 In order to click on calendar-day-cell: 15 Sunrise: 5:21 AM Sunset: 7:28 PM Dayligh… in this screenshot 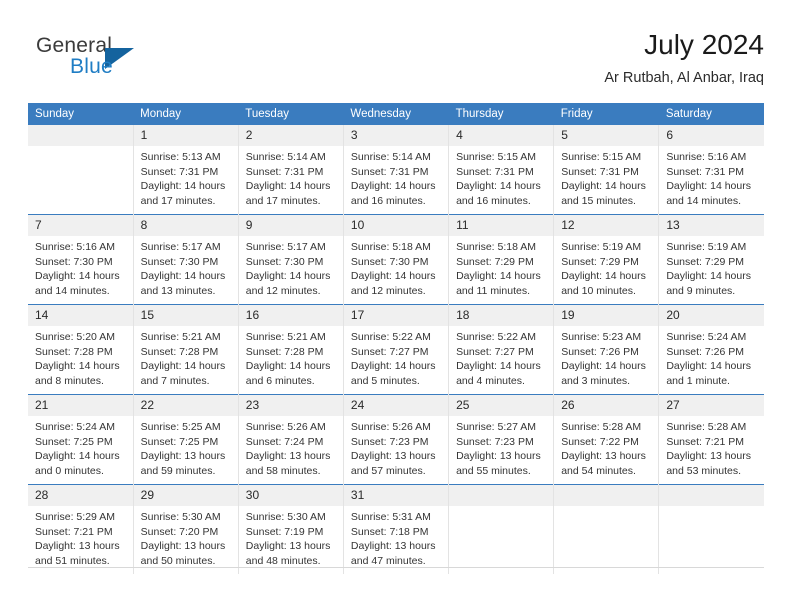, I will do `click(185, 349)`.